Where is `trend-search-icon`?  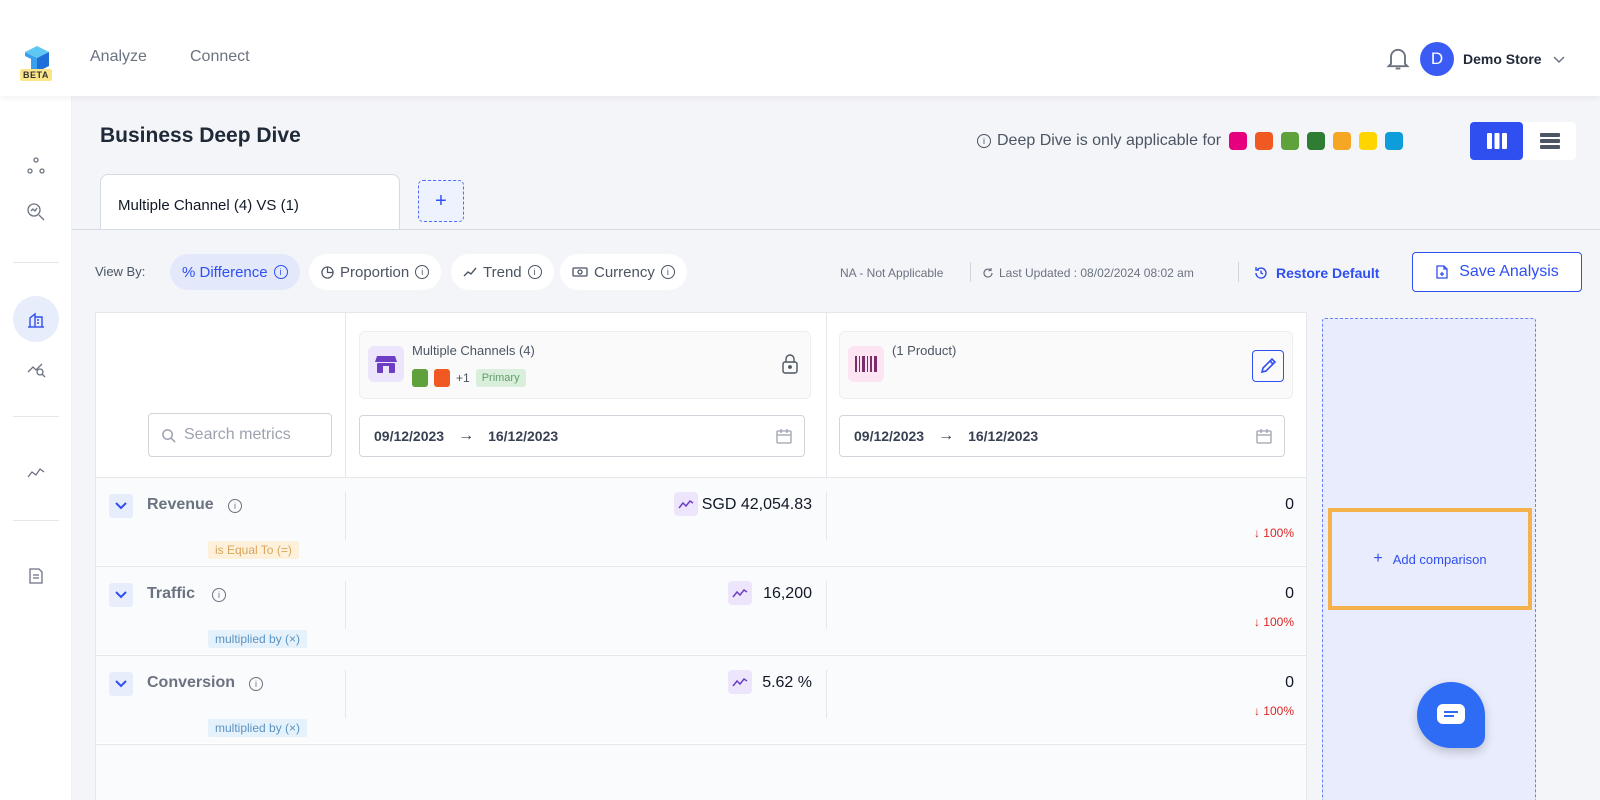 trend-search-icon is located at coordinates (36, 368).